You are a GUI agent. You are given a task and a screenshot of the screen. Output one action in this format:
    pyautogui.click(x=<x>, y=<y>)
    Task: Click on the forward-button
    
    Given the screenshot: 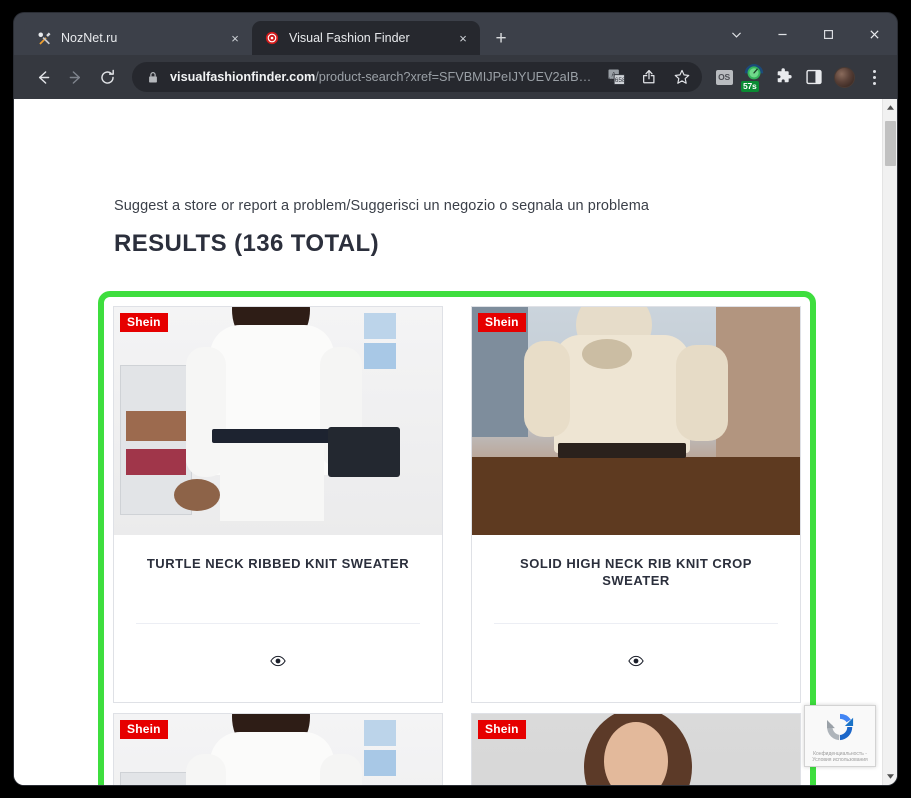 What is the action you would take?
    pyautogui.click(x=75, y=77)
    